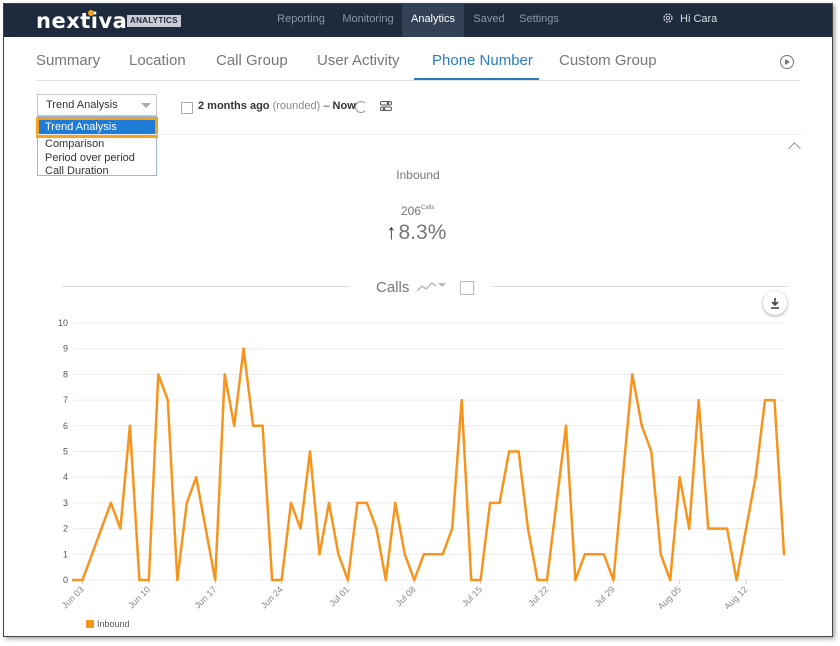 The height and width of the screenshot is (646, 840). I want to click on calendar-icon, so click(187, 108).